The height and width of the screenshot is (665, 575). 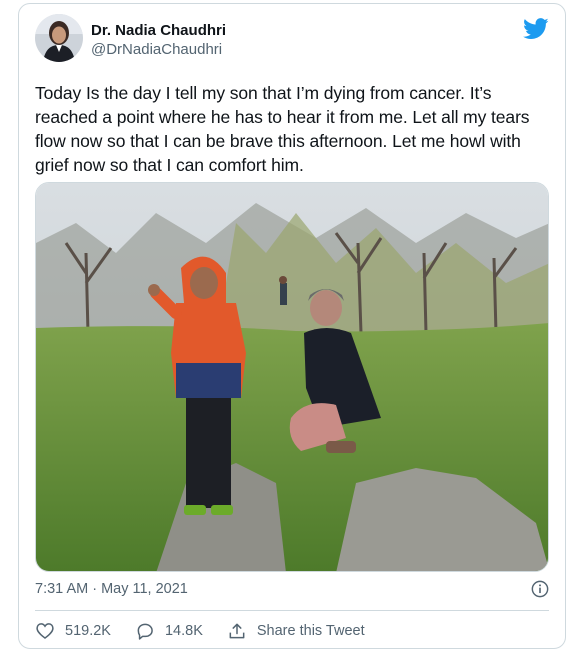 What do you see at coordinates (111, 589) in the screenshot?
I see `tweet-timestamp: 7:31 AM · May 11, 2021` at bounding box center [111, 589].